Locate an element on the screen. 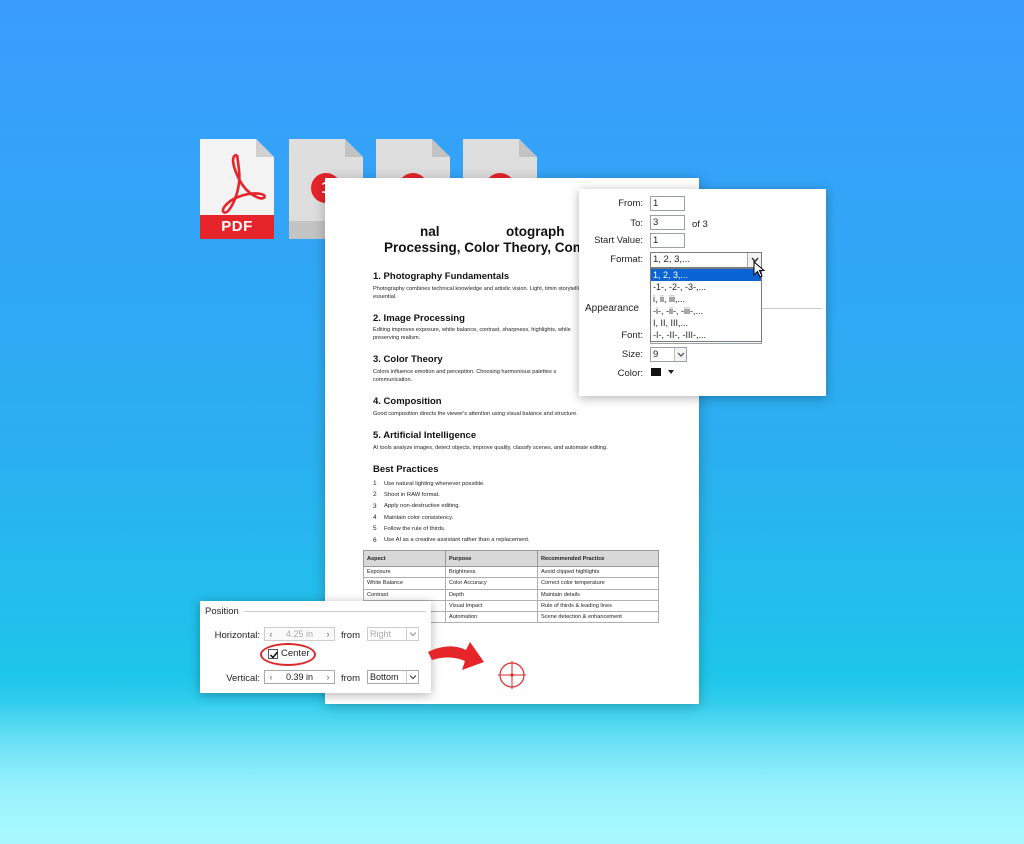 This screenshot has height=844, width=1024. caret-down-icon is located at coordinates (671, 372).